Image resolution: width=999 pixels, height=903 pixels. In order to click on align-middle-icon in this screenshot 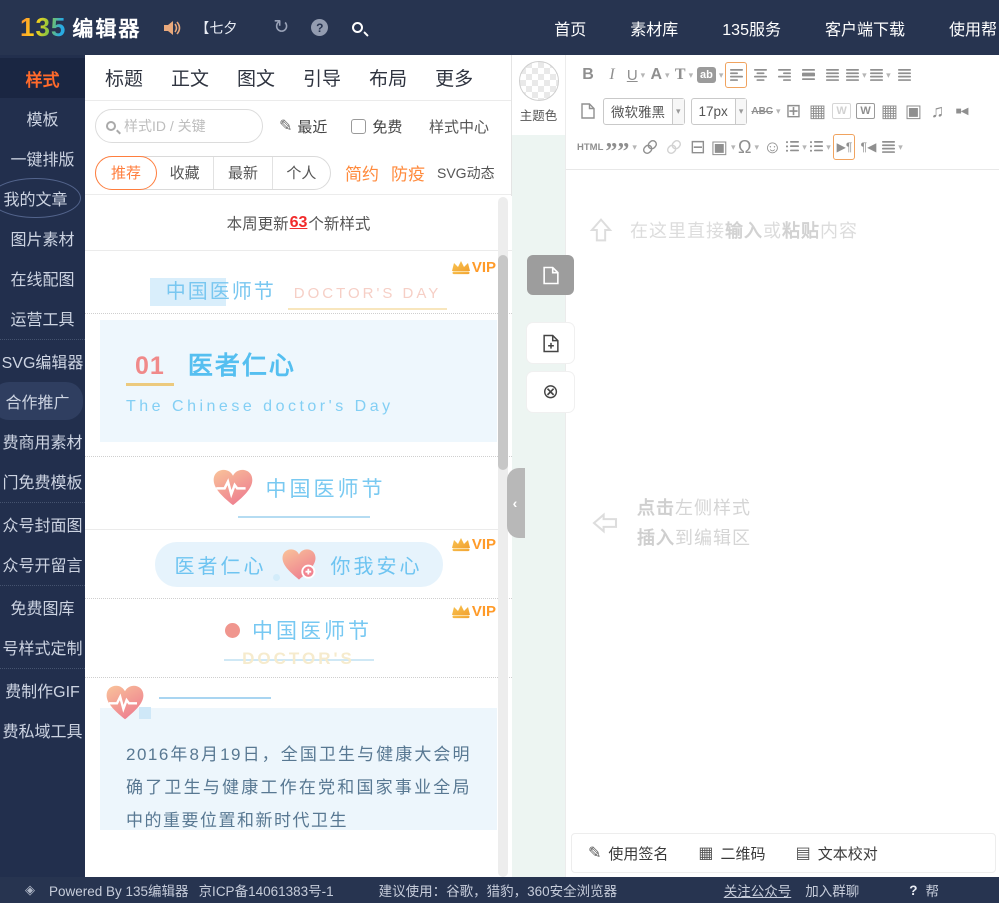, I will do `click(808, 75)`.